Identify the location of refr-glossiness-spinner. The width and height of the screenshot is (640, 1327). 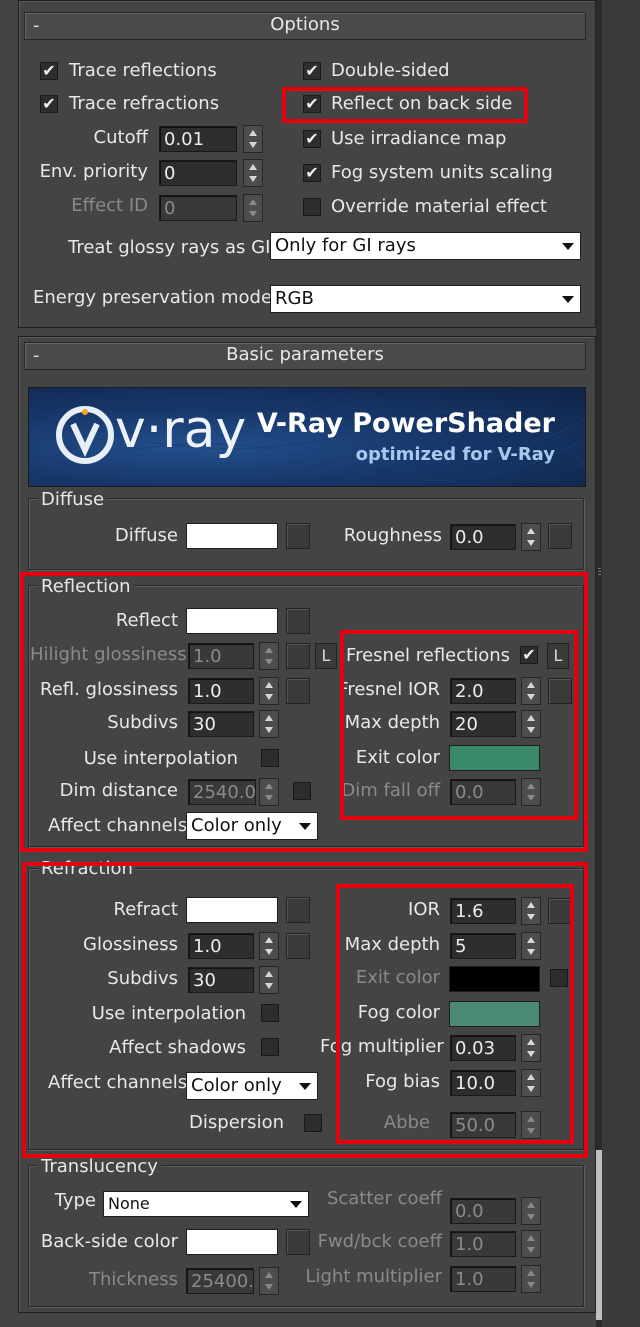
(269, 946).